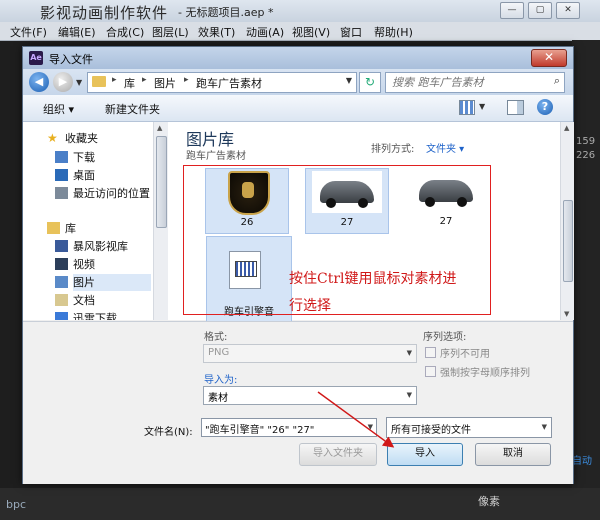  I want to click on refresh-icon: ↻, so click(370, 82).